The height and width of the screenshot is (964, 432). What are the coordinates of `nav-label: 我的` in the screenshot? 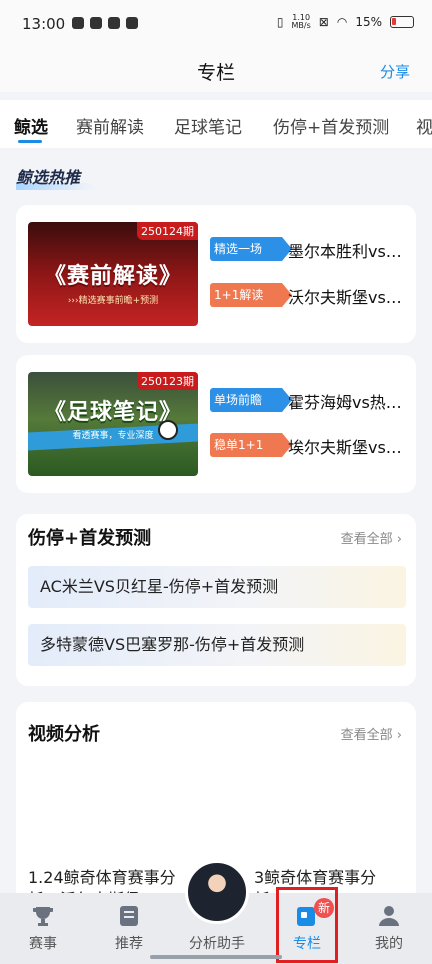 It's located at (389, 944).